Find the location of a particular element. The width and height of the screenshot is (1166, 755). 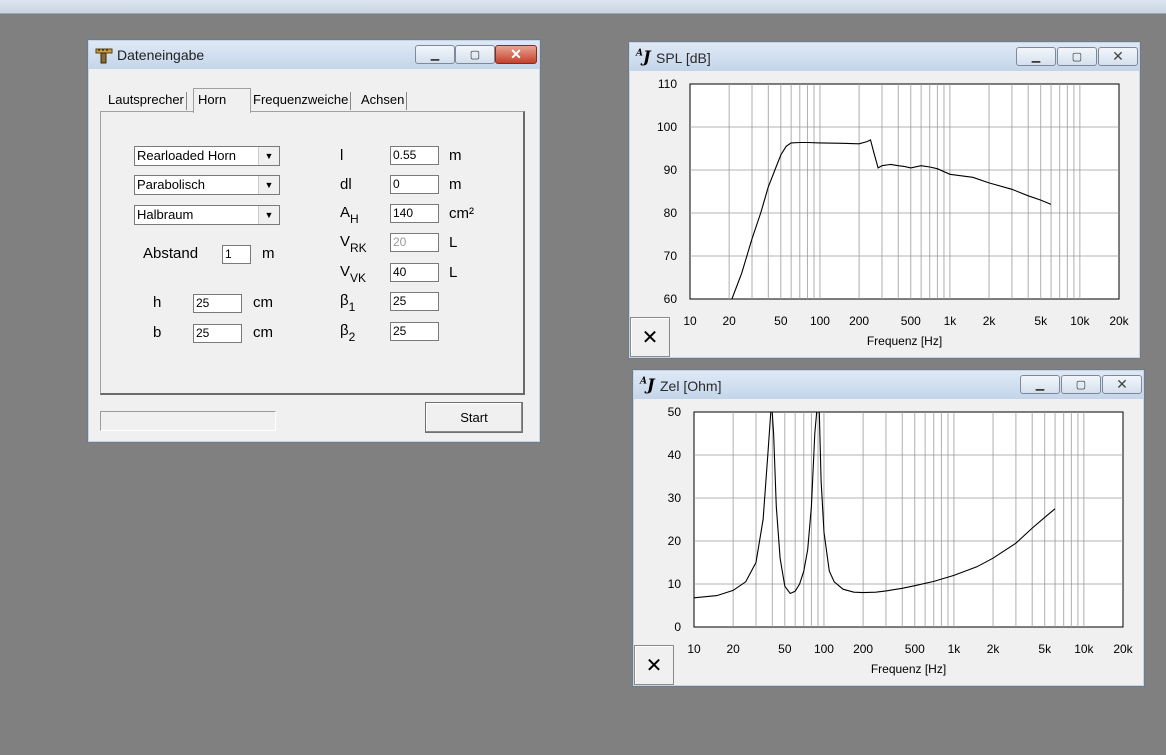

horn-type-select: Rearloaded Horn ▼ is located at coordinates (207, 156).